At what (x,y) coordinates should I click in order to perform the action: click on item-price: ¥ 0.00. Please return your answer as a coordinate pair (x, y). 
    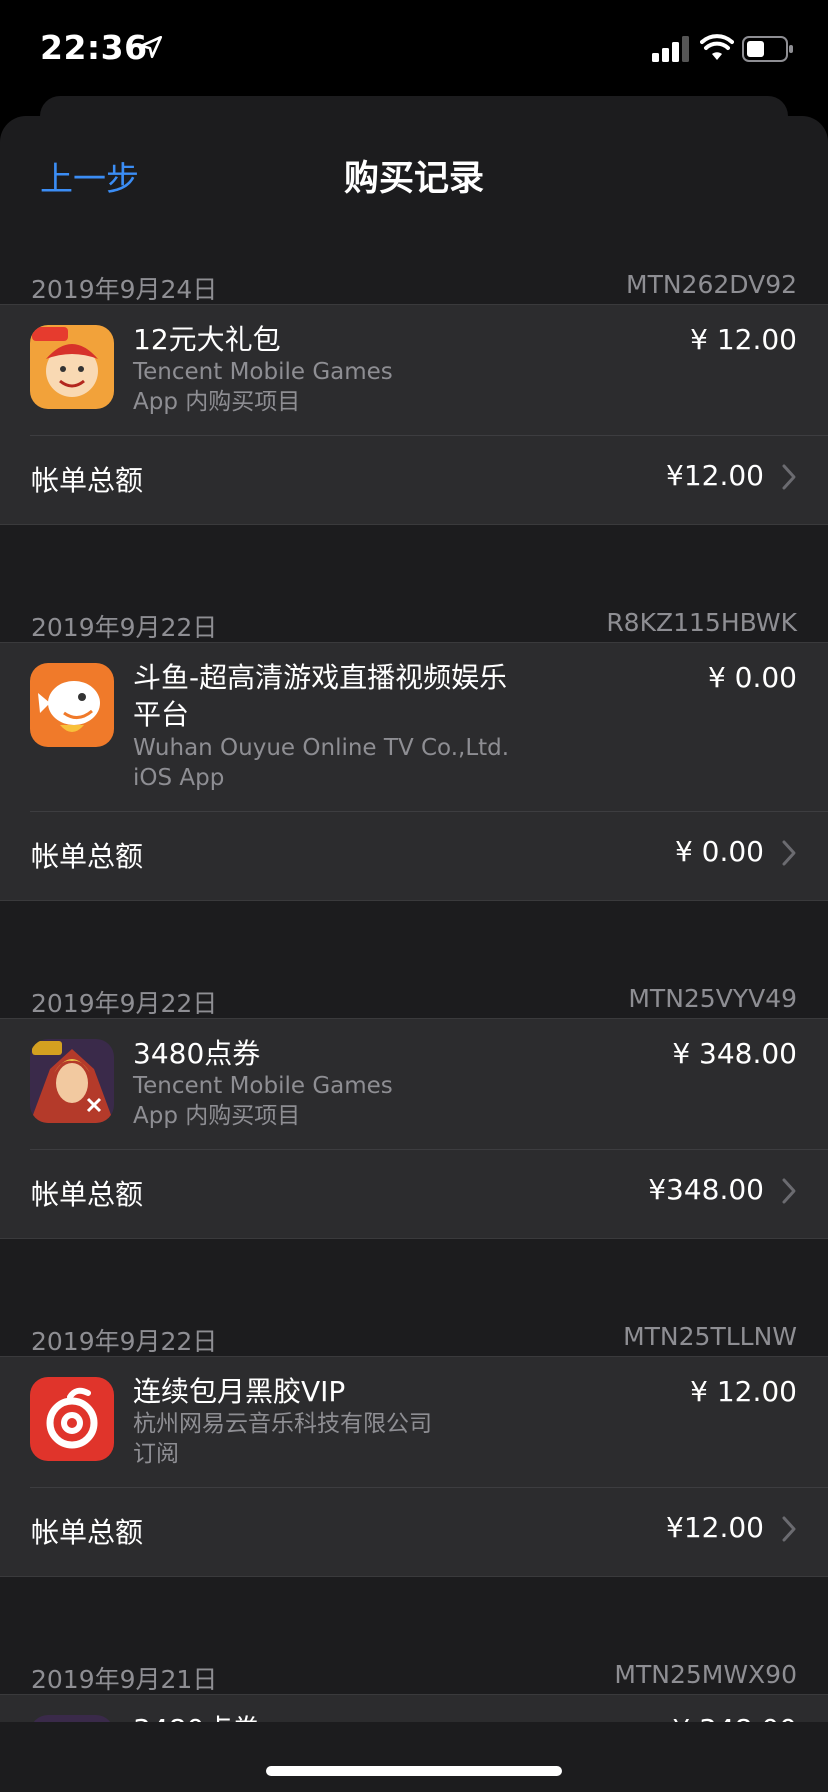
    Looking at the image, I should click on (752, 677).